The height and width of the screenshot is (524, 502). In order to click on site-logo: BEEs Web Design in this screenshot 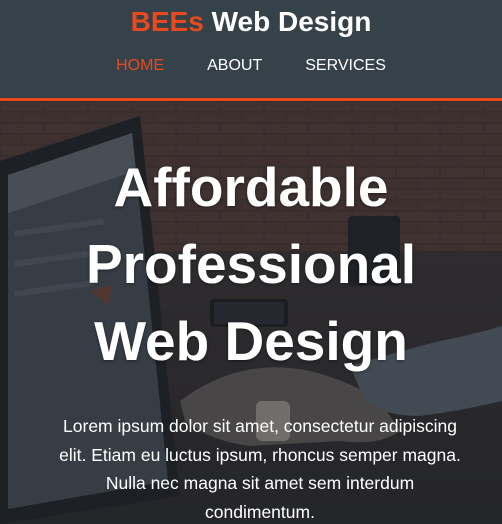, I will do `click(251, 22)`.